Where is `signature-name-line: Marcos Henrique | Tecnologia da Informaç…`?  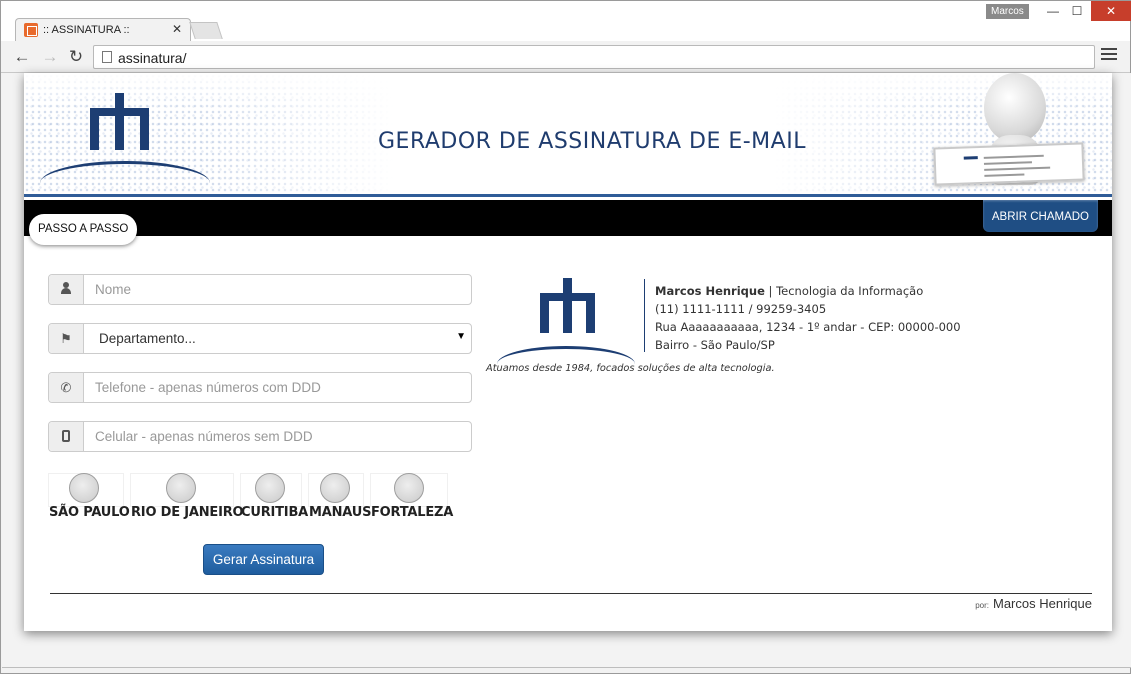 signature-name-line: Marcos Henrique | Tecnologia da Informaç… is located at coordinates (789, 291).